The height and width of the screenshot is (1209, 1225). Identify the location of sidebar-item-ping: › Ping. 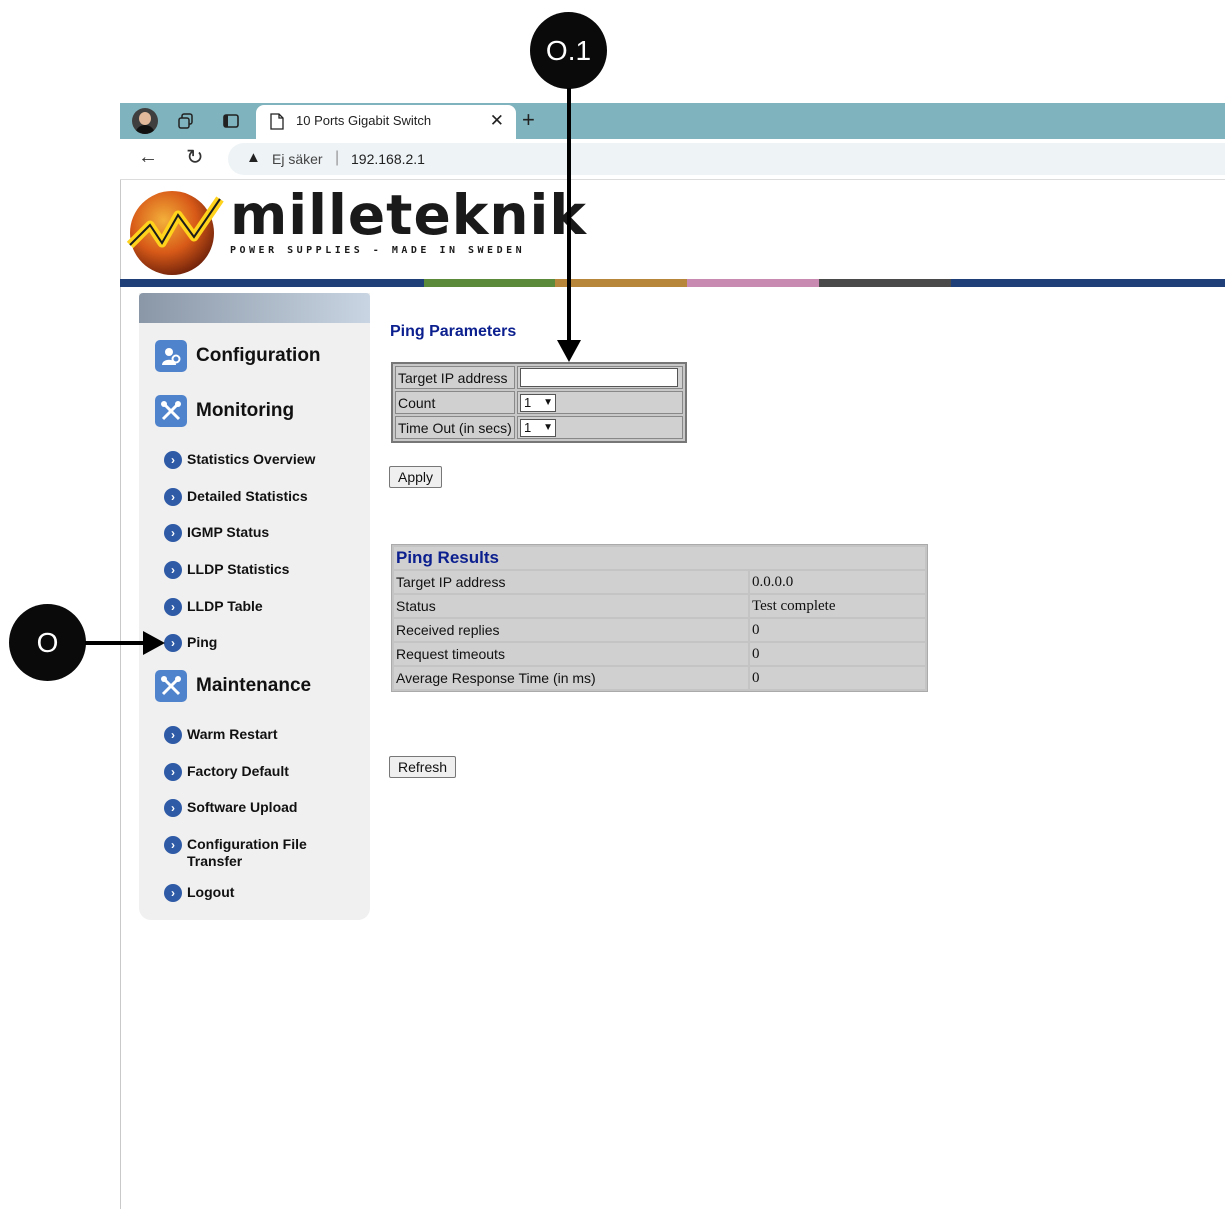
(190, 643).